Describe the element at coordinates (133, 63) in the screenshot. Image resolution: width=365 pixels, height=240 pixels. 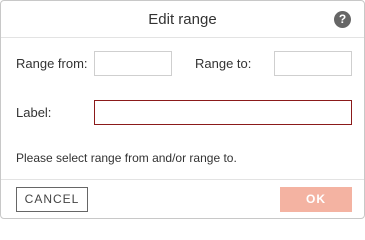
I see `range-from-input` at that location.